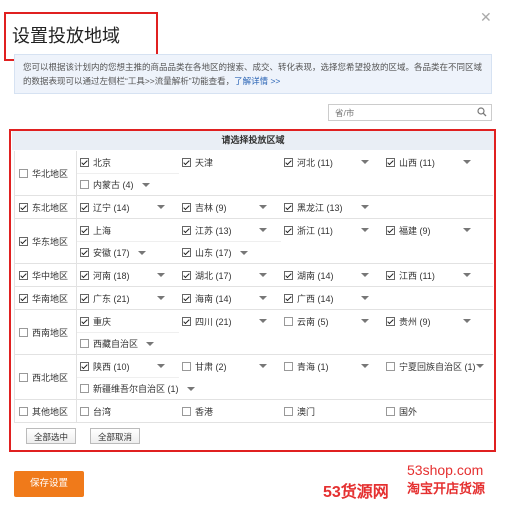  Describe the element at coordinates (434, 411) in the screenshot. I see `province-option: 国外` at that location.